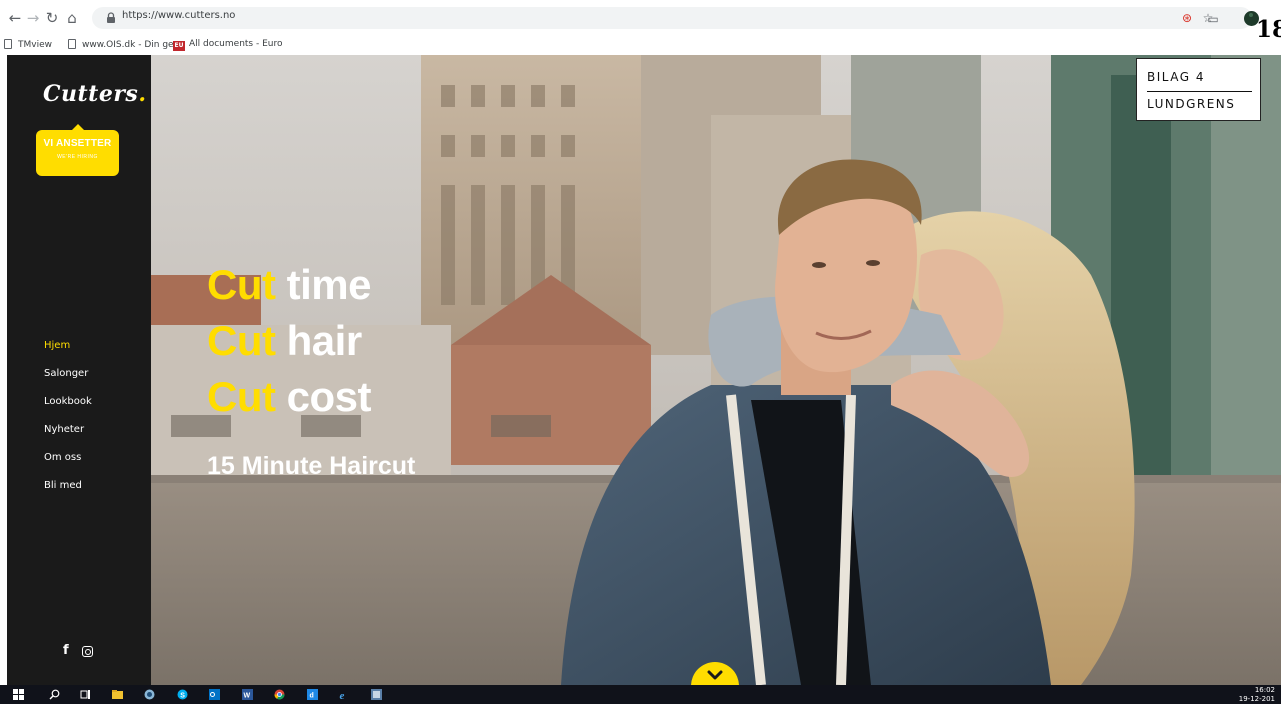 The width and height of the screenshot is (1281, 704). What do you see at coordinates (77, 157) in the screenshot?
I see `hiring-sublabel: WE'RE HIRING` at bounding box center [77, 157].